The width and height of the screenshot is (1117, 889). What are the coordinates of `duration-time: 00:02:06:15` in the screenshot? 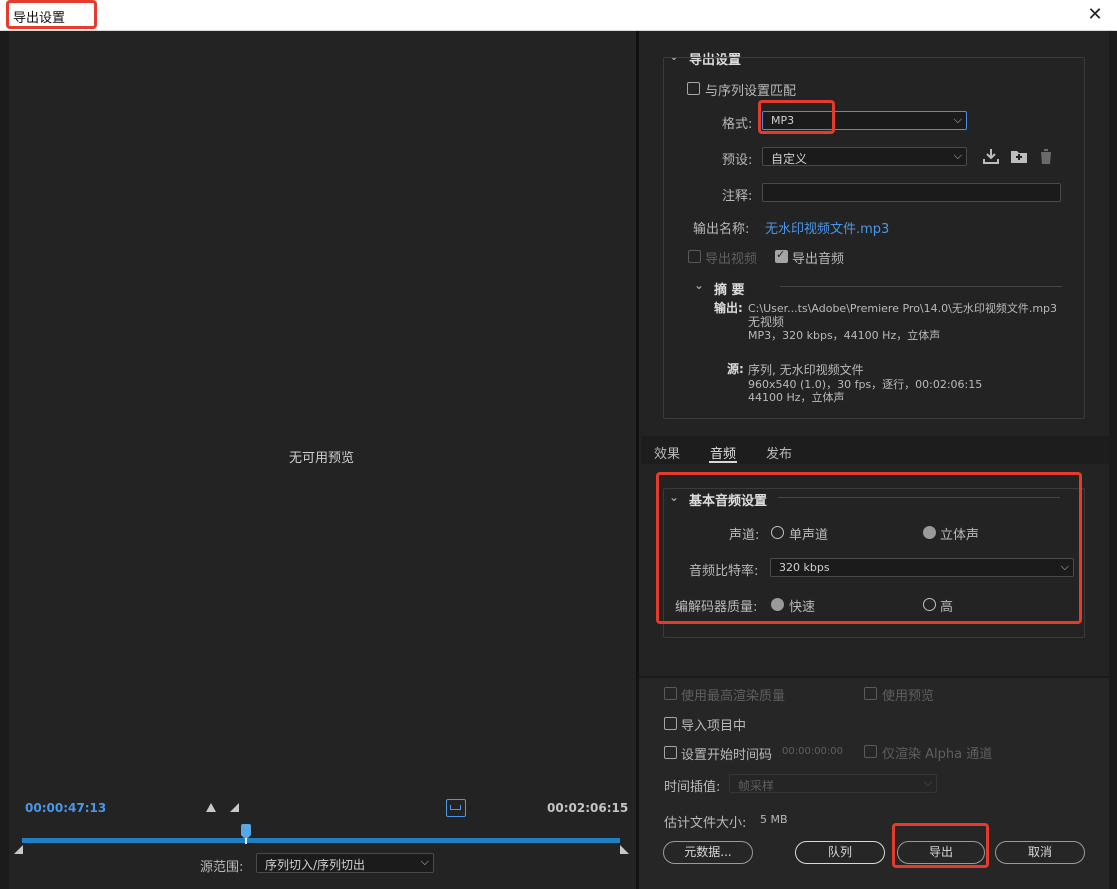 It's located at (588, 808).